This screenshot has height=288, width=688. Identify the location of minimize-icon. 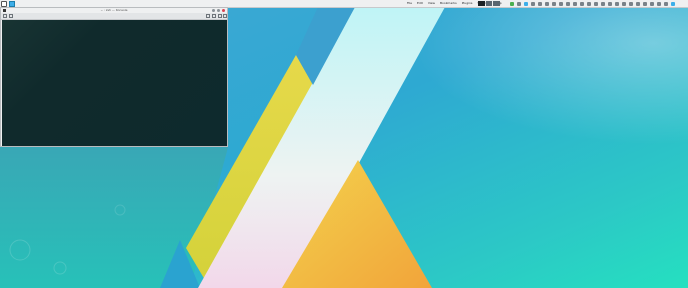
(213, 10).